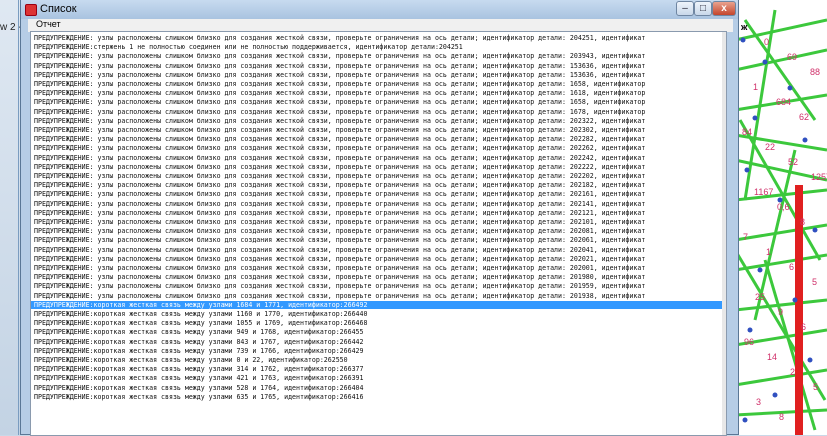 This screenshot has width=827, height=436. I want to click on model-label: 9, so click(780, 312).